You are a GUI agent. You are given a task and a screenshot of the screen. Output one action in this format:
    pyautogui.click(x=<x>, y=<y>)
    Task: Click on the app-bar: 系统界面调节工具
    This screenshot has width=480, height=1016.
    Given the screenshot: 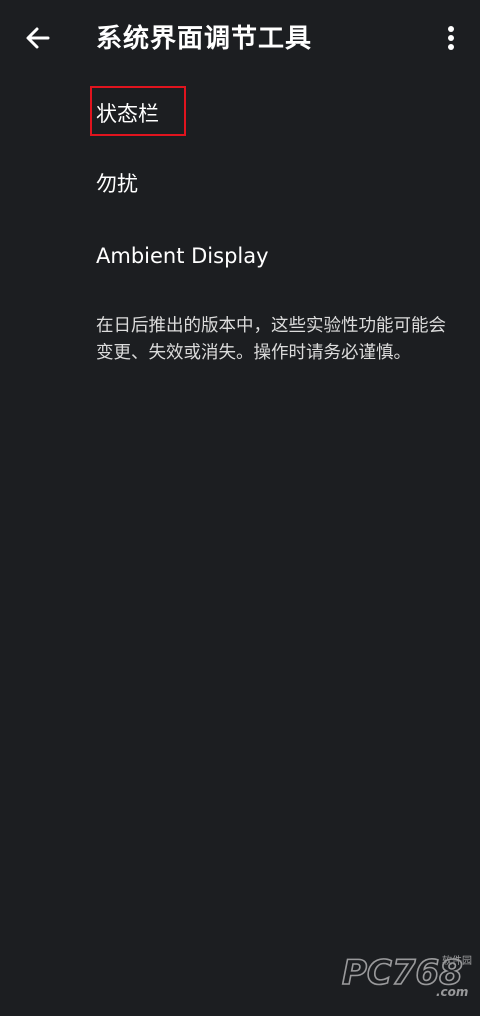 What is the action you would take?
    pyautogui.click(x=240, y=40)
    